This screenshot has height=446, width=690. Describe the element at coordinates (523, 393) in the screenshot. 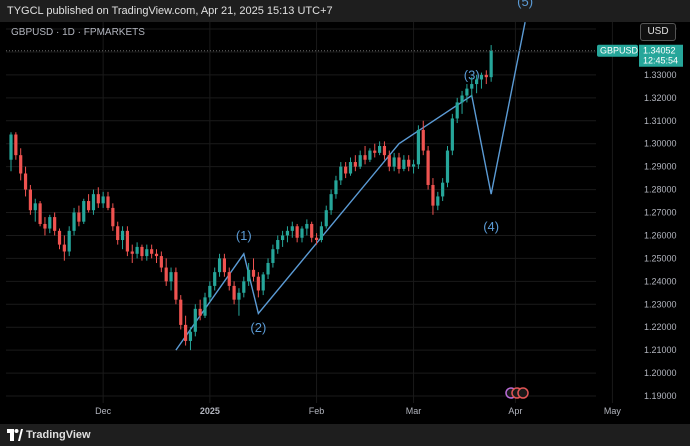

I see `event-marker-icon` at that location.